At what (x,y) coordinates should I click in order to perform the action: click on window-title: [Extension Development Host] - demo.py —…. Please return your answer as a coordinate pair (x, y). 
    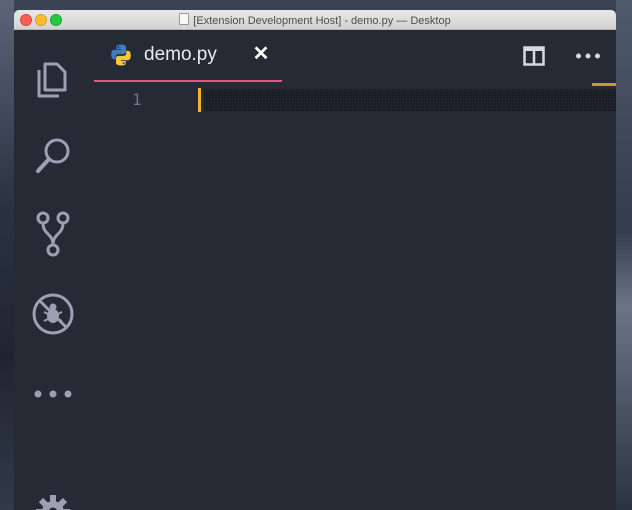
    Looking at the image, I should click on (322, 21).